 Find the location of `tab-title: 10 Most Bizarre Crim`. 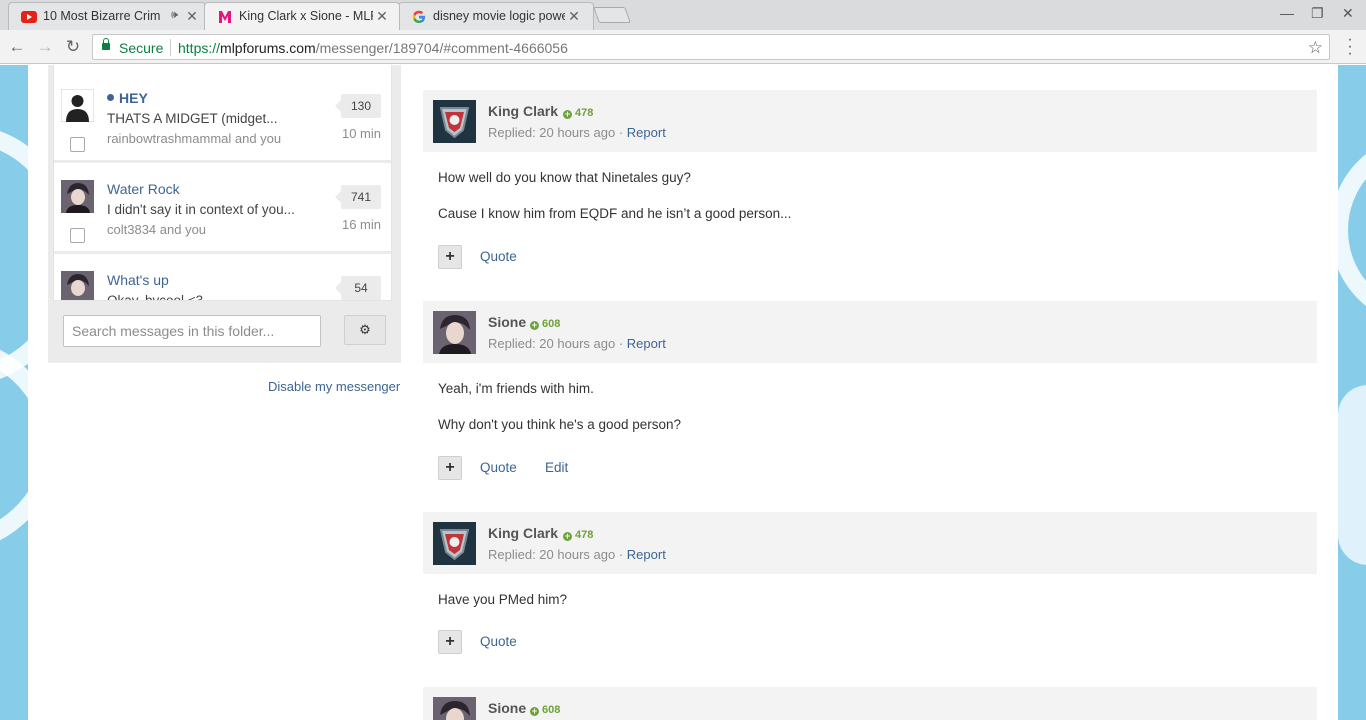

tab-title: 10 Most Bizarre Crim is located at coordinates (102, 16).